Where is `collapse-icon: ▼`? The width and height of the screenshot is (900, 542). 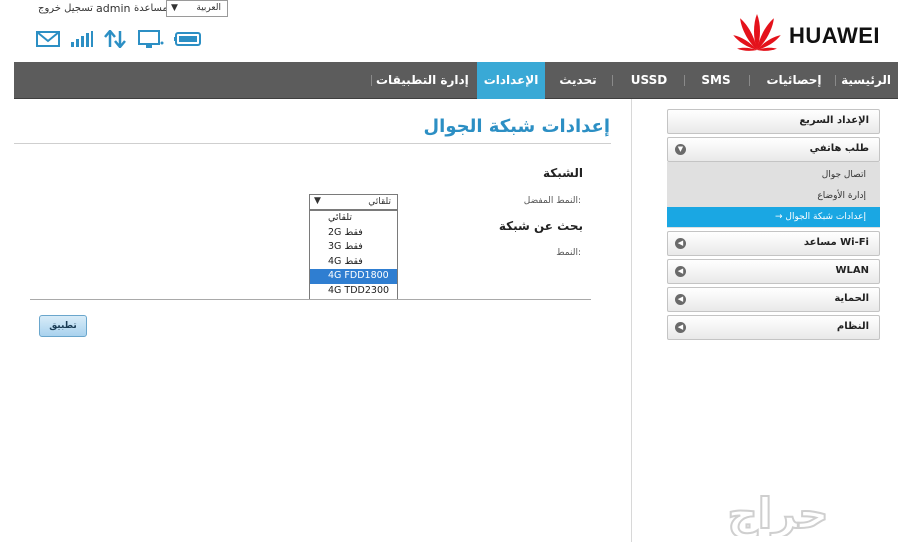 collapse-icon: ▼ is located at coordinates (680, 149).